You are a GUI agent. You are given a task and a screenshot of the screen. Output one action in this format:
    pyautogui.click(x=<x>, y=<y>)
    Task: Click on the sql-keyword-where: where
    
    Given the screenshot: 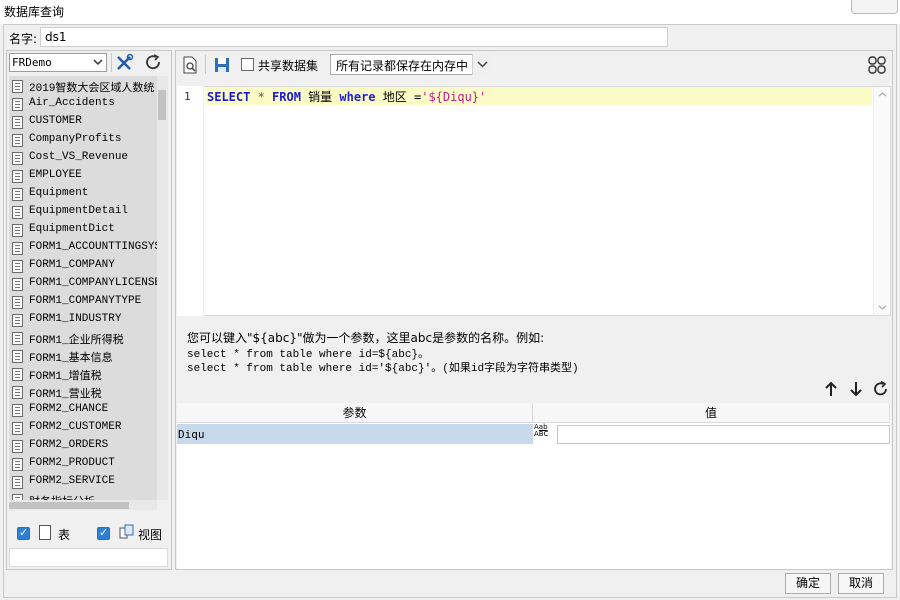 What is the action you would take?
    pyautogui.click(x=357, y=97)
    